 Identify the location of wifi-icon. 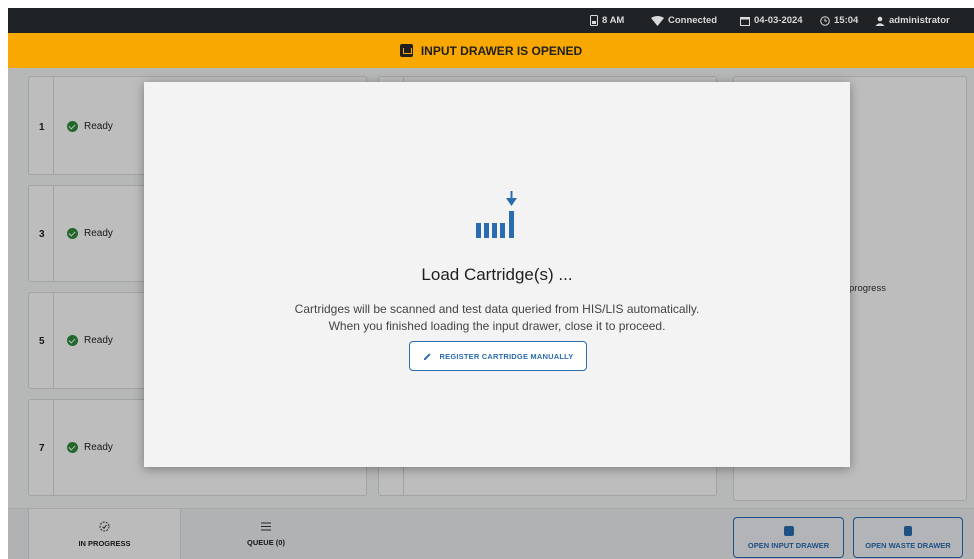
(657, 20).